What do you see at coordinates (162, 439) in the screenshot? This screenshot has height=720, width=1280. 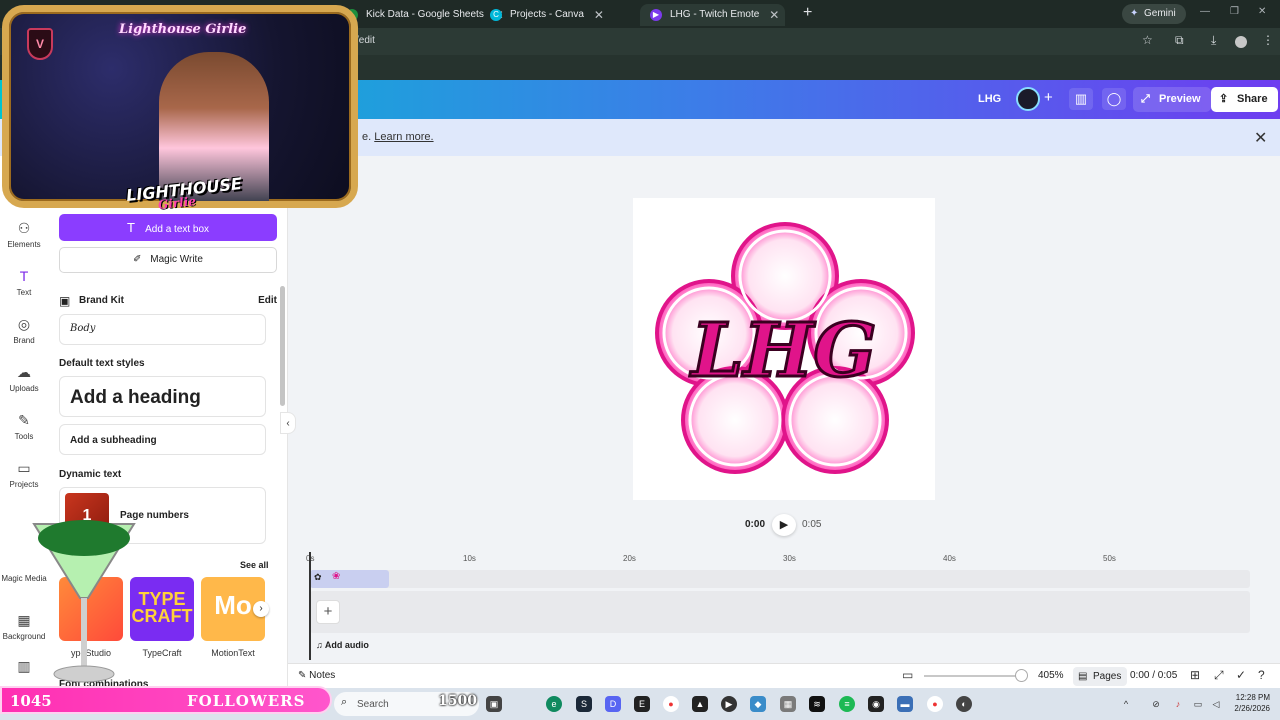 I see `add-subheading-card: Add a subheading` at bounding box center [162, 439].